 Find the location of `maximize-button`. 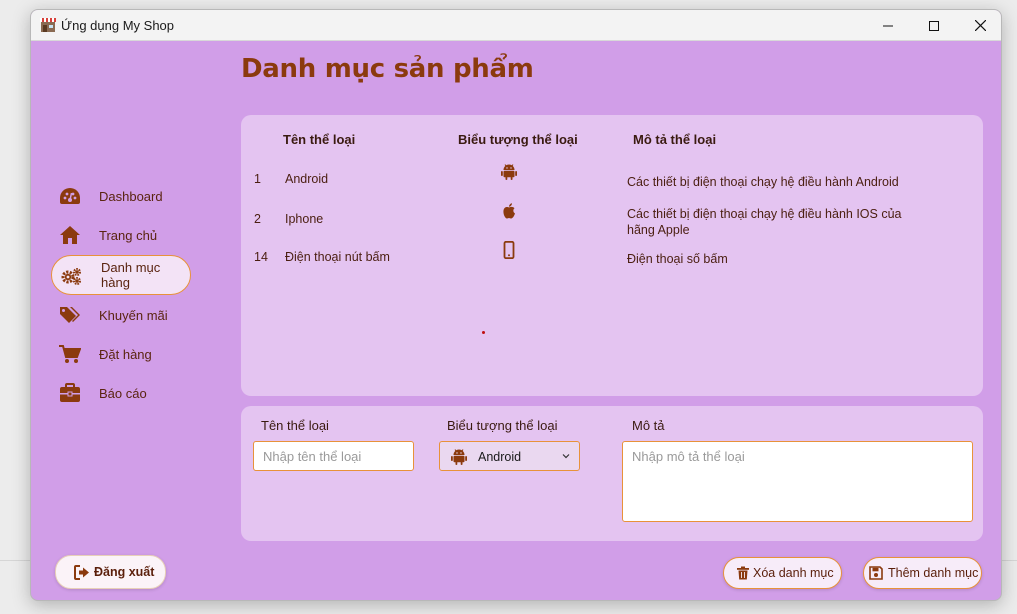

maximize-button is located at coordinates (934, 25).